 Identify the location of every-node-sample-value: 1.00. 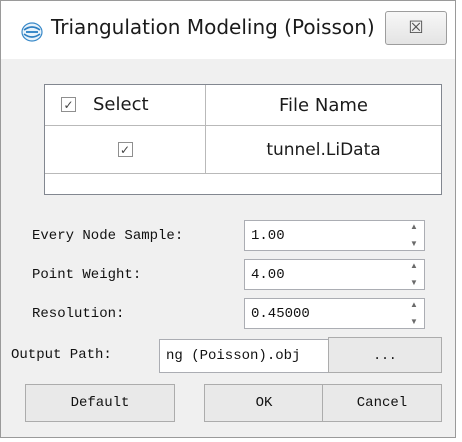
(268, 236).